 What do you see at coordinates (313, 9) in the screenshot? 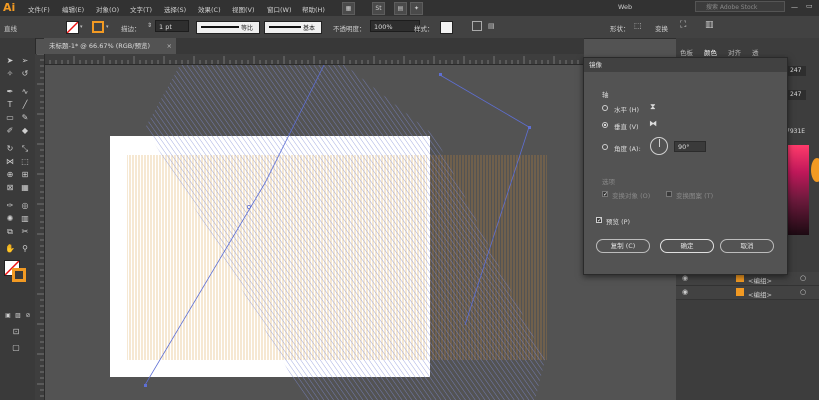
I see `menu-help: 帮助(H)` at bounding box center [313, 9].